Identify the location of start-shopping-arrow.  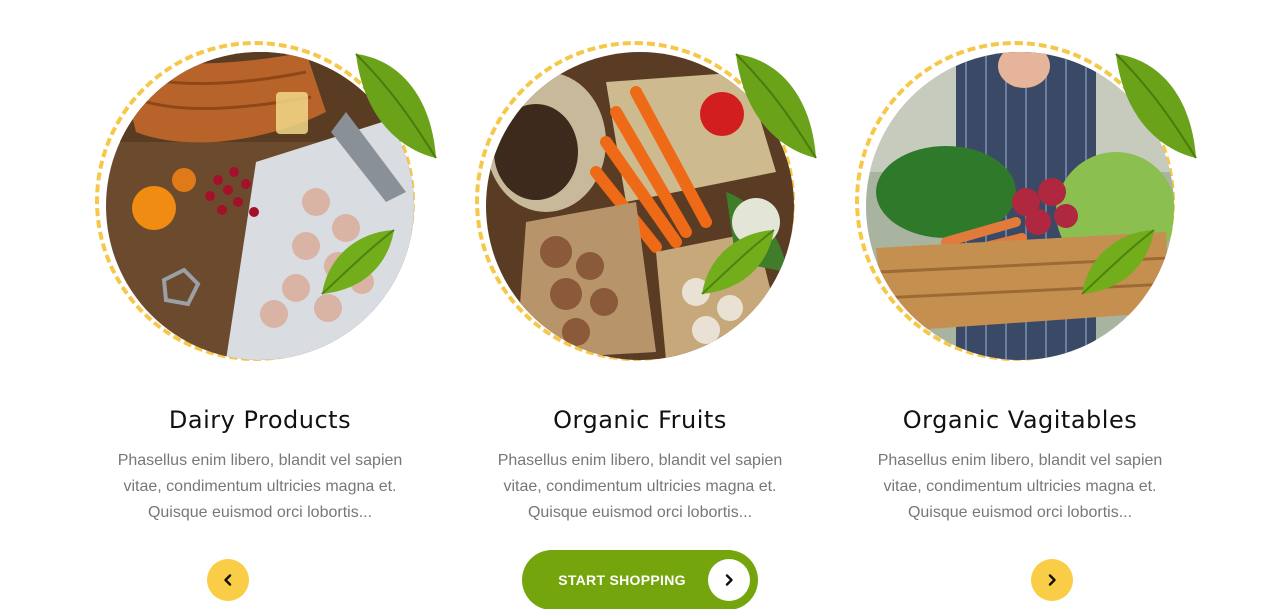
(729, 580).